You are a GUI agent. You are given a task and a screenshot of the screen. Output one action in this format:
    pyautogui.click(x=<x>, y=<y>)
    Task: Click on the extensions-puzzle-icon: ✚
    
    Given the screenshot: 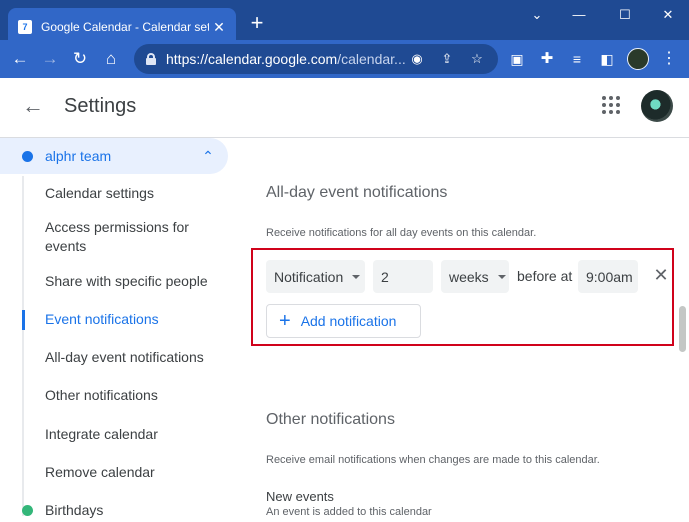 What is the action you would take?
    pyautogui.click(x=547, y=59)
    